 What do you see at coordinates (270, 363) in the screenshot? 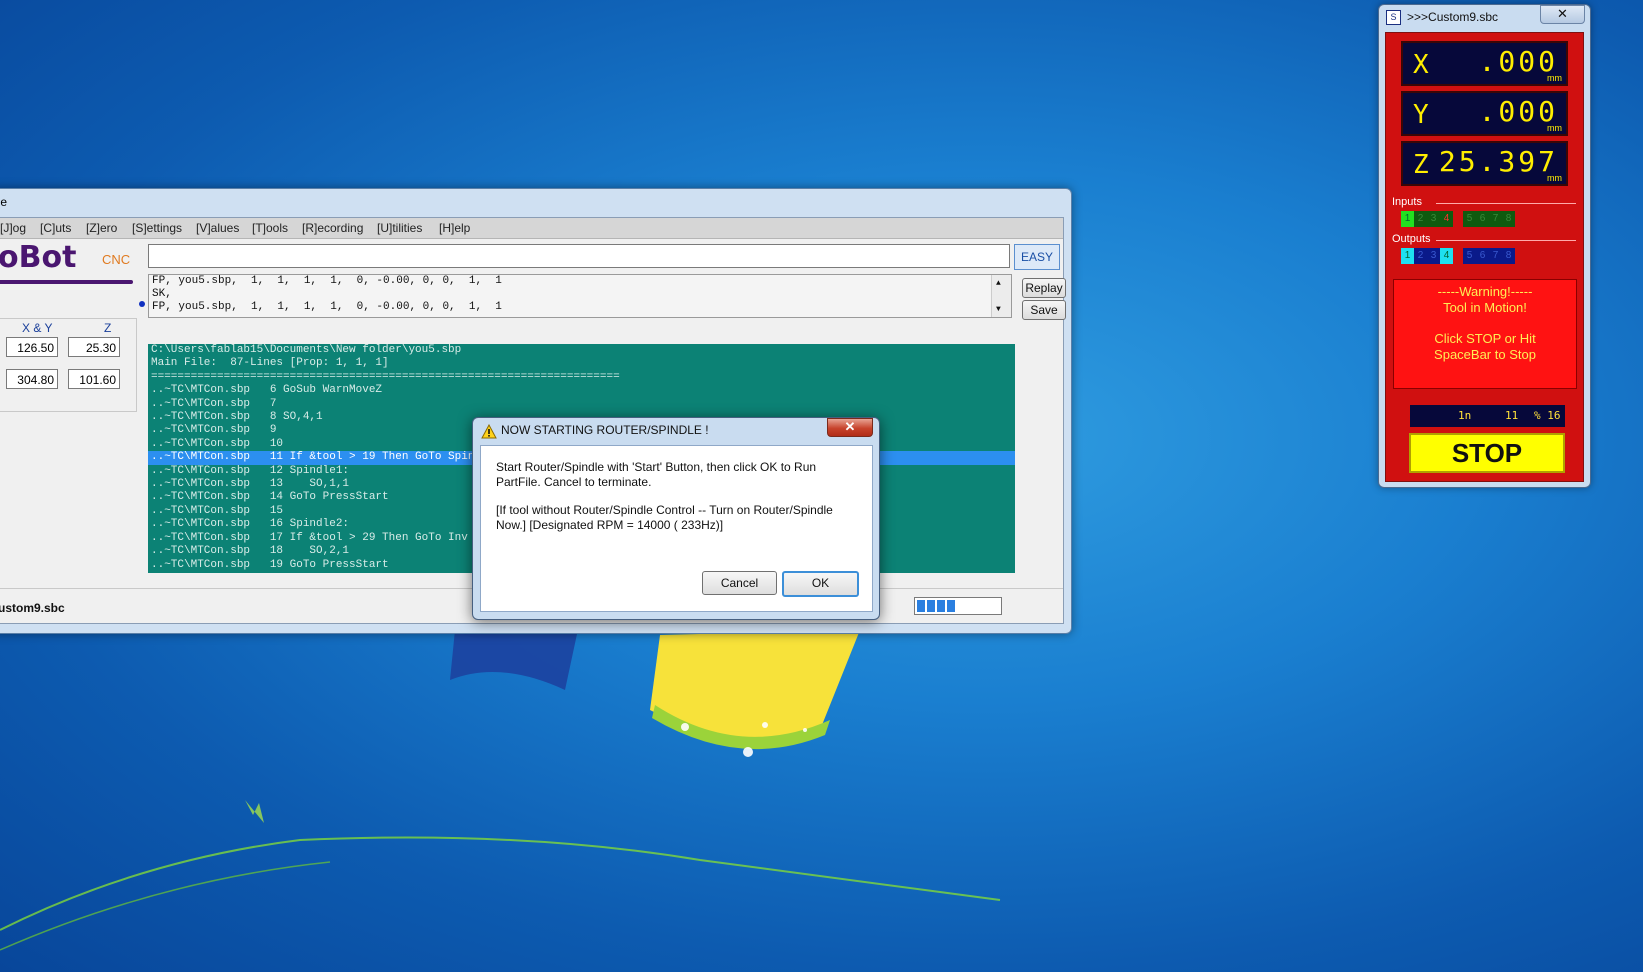
I see `output-line: Main File: 87-Lines [Prop: 1, 1, 1]` at bounding box center [270, 363].